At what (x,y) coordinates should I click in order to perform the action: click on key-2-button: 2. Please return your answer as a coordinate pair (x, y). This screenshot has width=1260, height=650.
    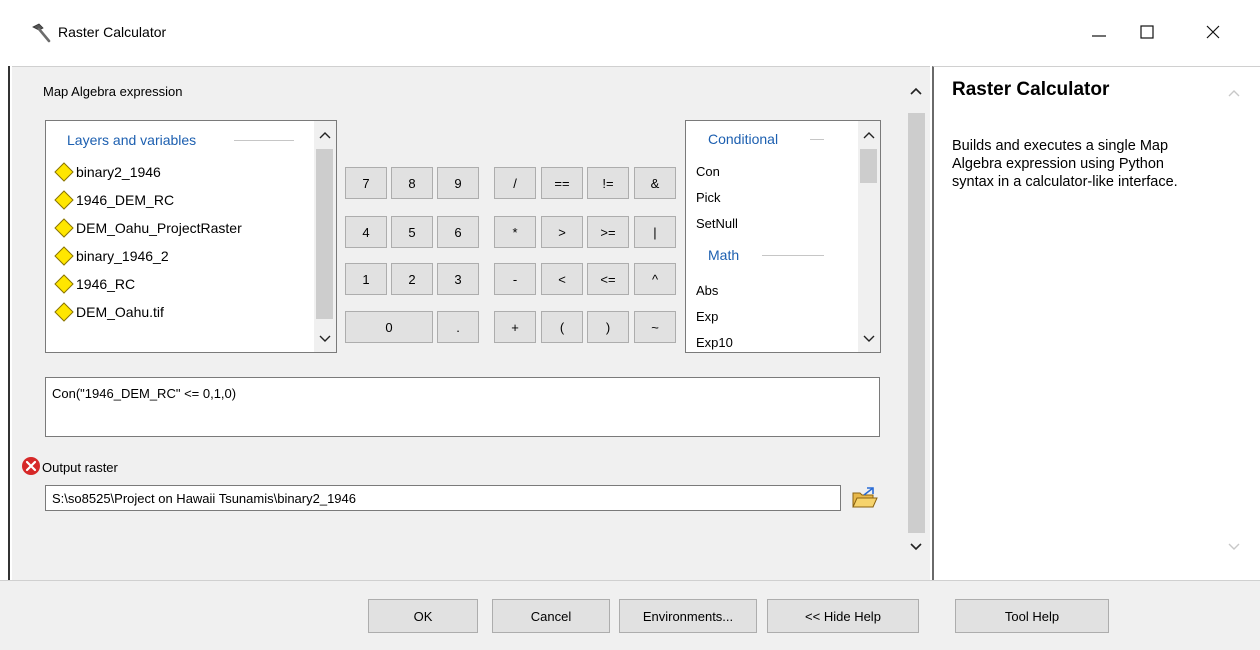
    Looking at the image, I should click on (412, 279).